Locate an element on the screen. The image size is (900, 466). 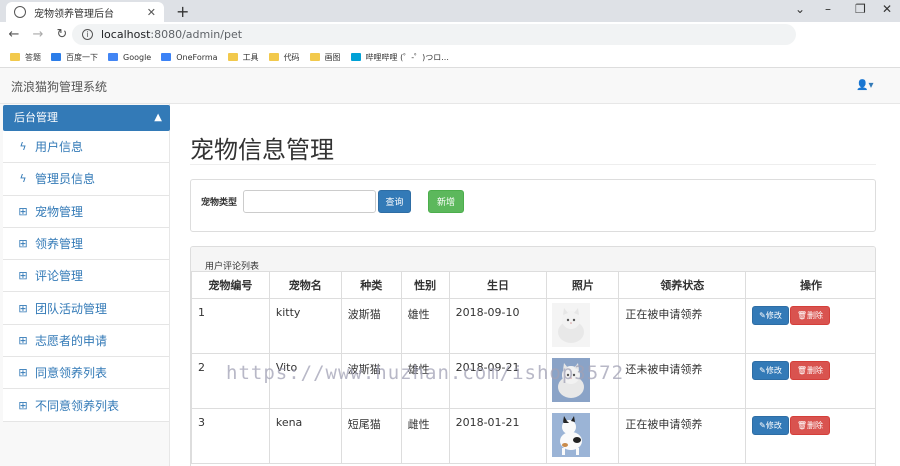
sidebar-item: ⊞ 同意领养列表 is located at coordinates (86, 373).